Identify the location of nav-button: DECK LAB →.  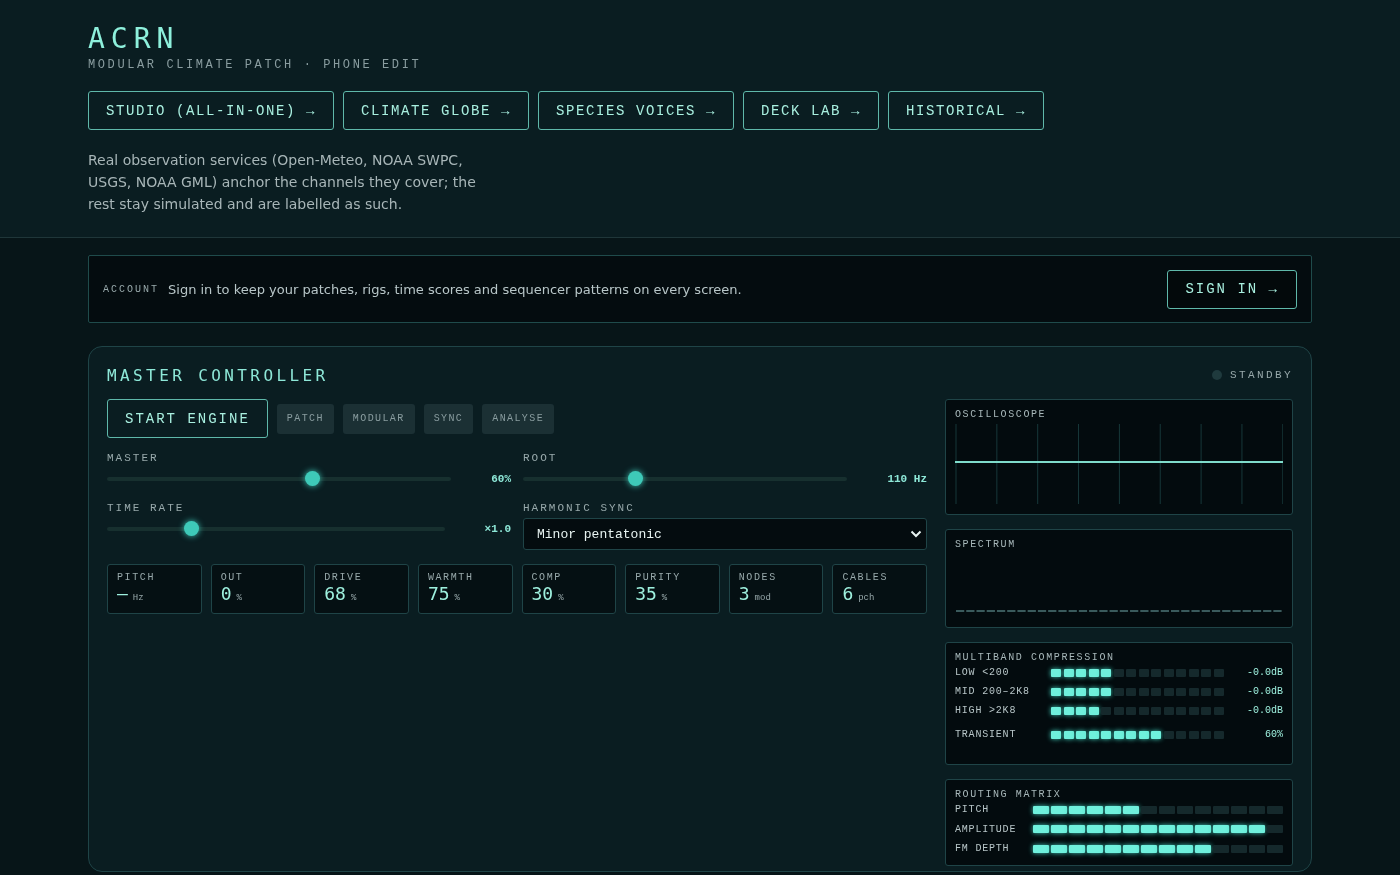
(811, 110).